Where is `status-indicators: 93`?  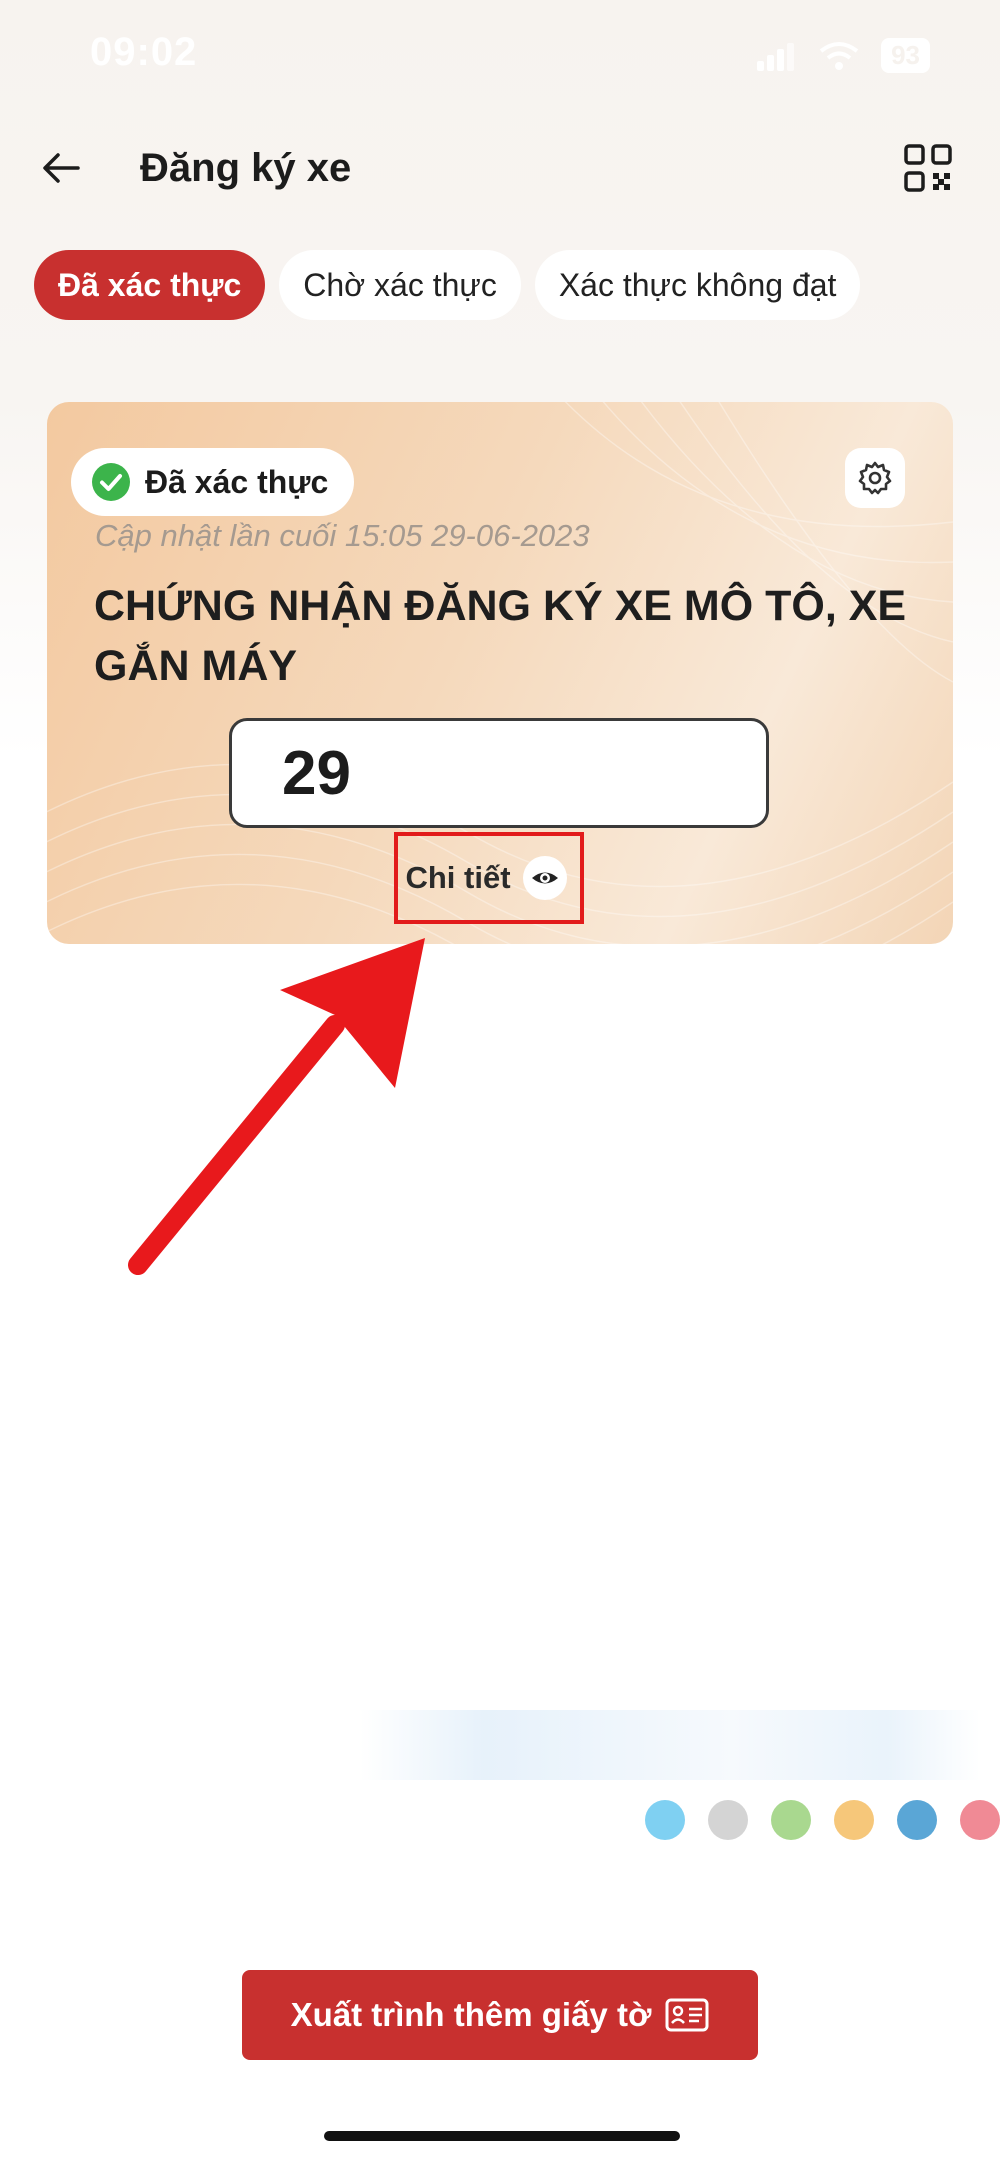 status-indicators: 93 is located at coordinates (843, 55).